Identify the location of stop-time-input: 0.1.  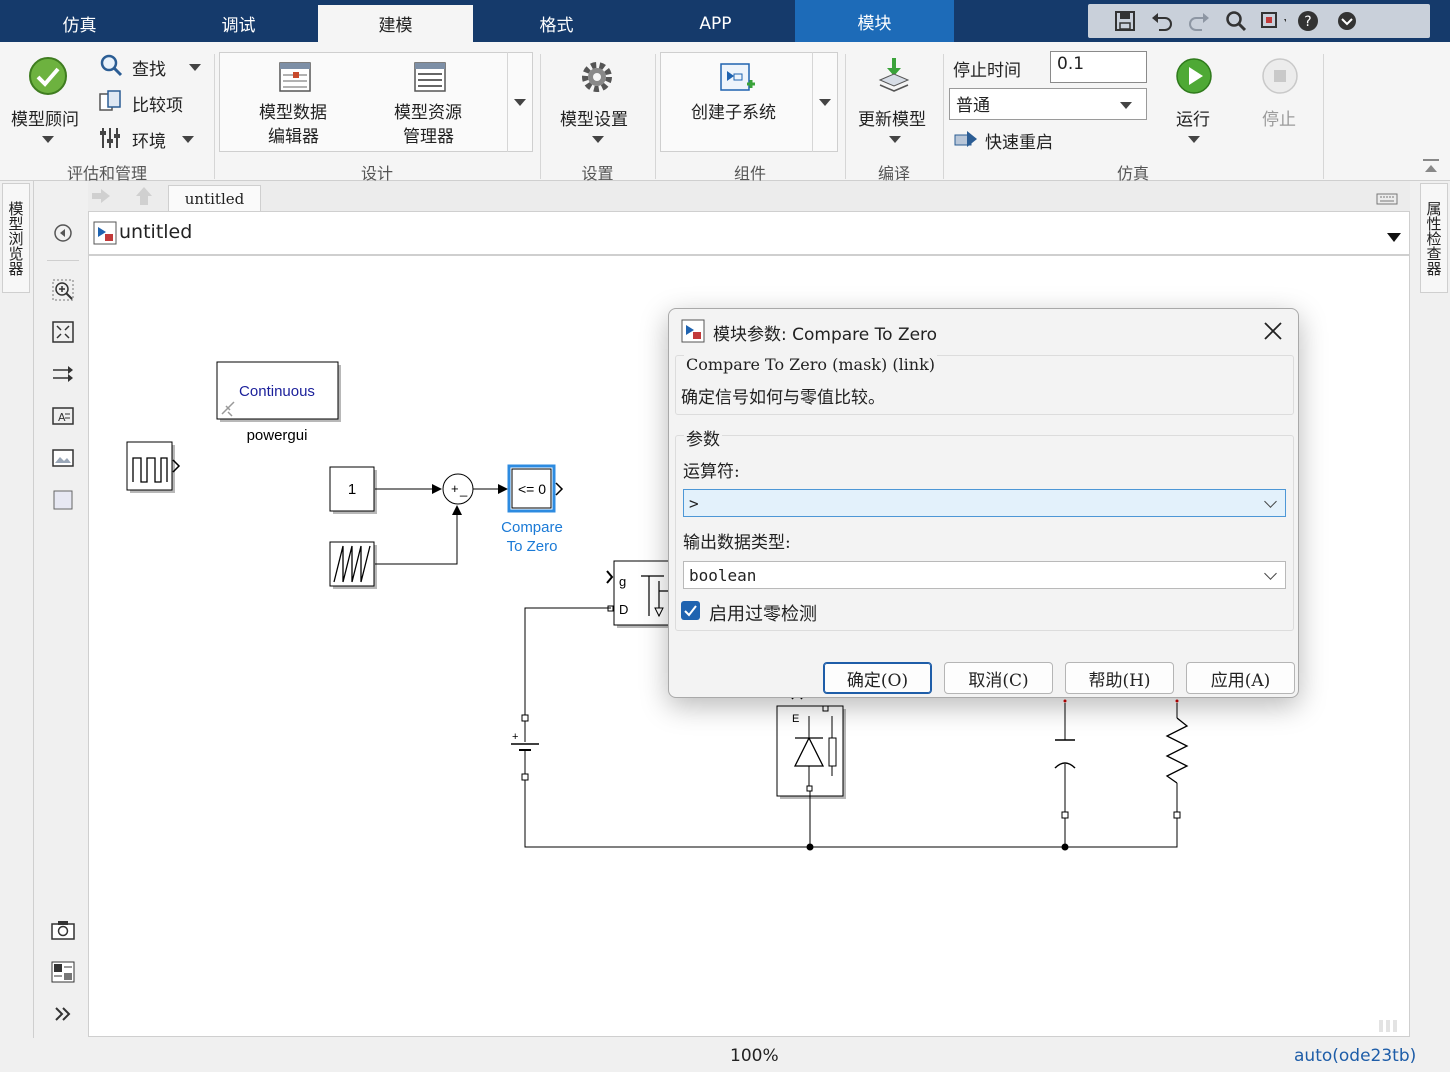
(1098, 67).